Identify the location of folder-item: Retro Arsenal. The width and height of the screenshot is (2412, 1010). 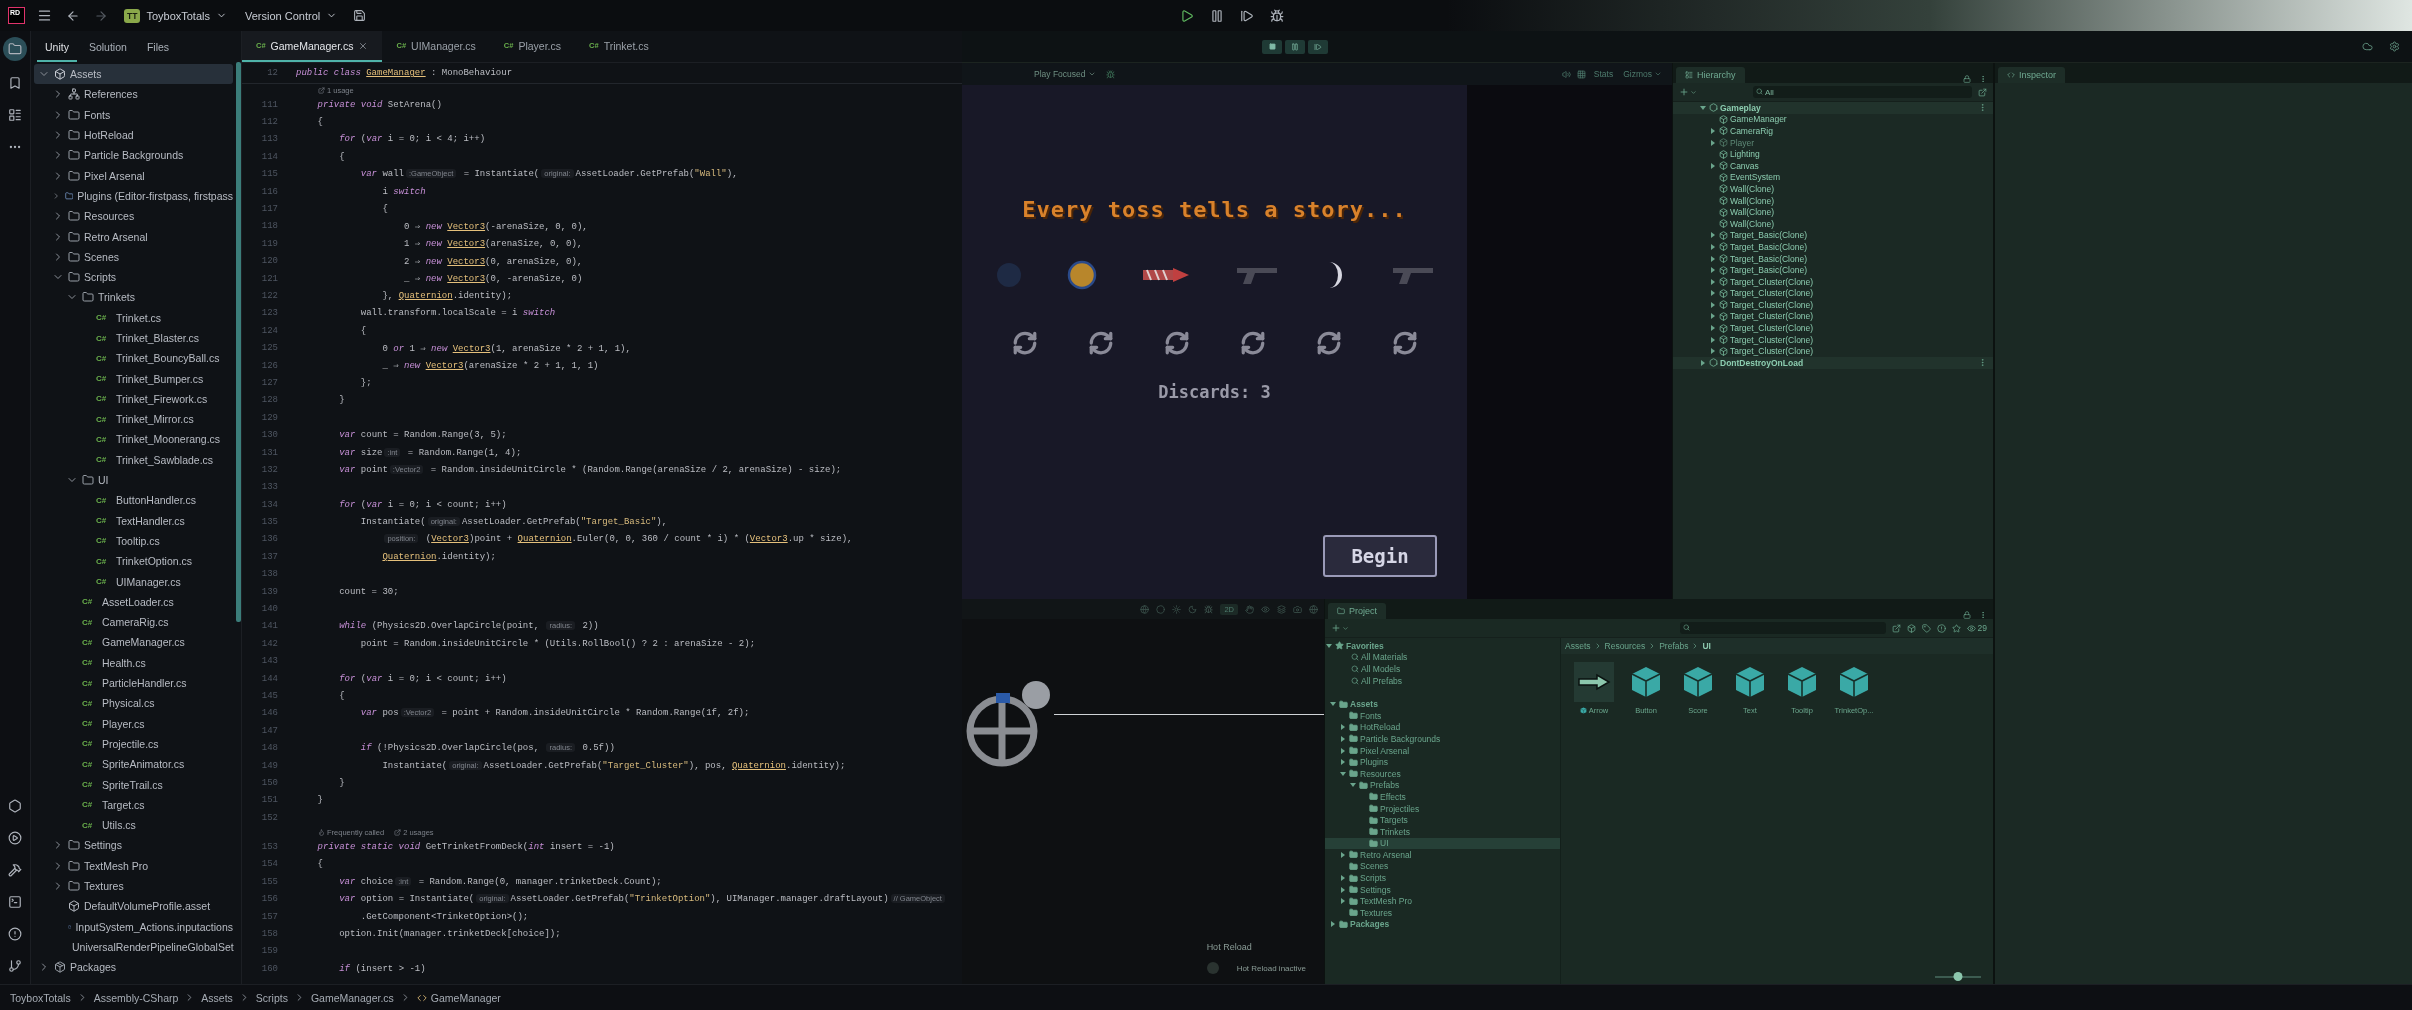
(1442, 855).